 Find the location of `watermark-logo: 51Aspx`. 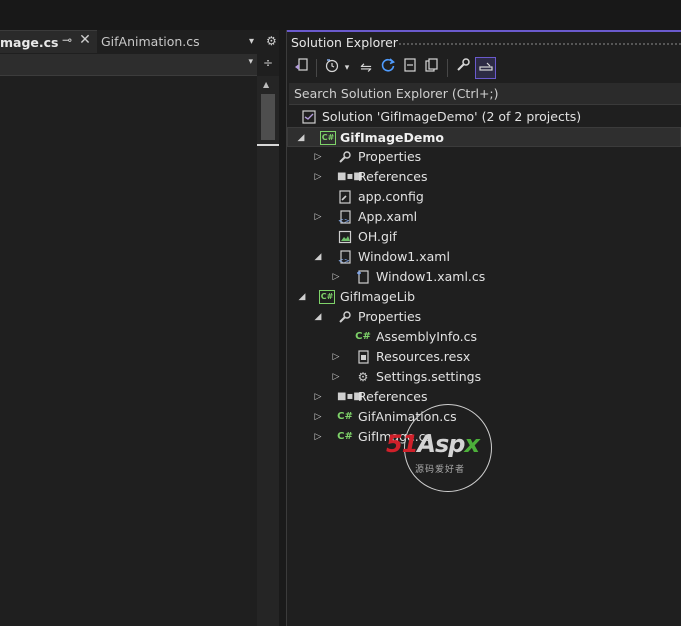

watermark-logo: 51Aspx is located at coordinates (433, 444).